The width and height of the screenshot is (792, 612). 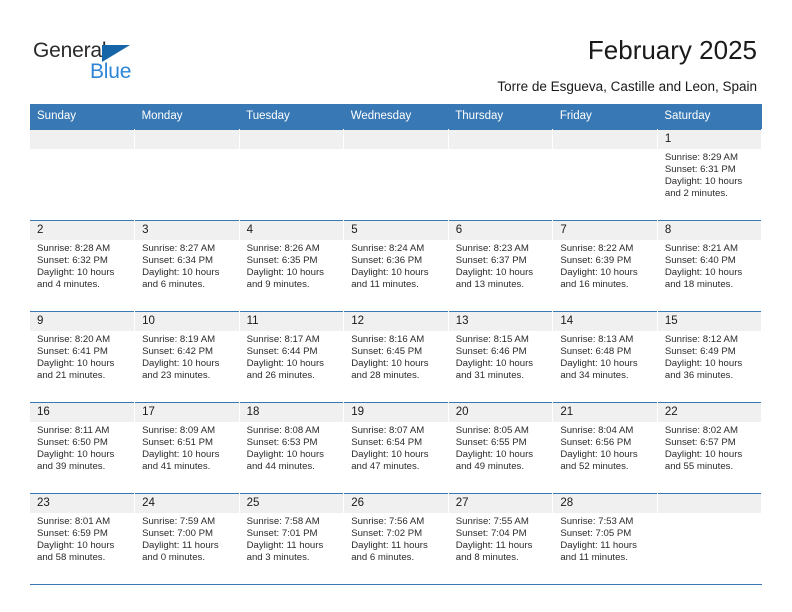 What do you see at coordinates (701, 430) in the screenshot?
I see `sunrise-text: Sunrise: 8:02 AM` at bounding box center [701, 430].